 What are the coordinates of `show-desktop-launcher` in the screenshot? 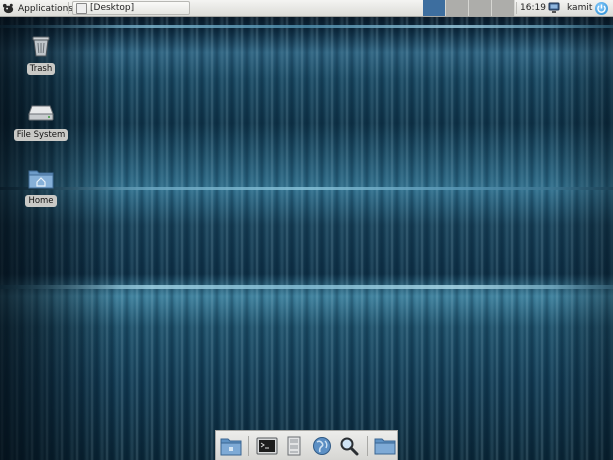 It's located at (230, 446).